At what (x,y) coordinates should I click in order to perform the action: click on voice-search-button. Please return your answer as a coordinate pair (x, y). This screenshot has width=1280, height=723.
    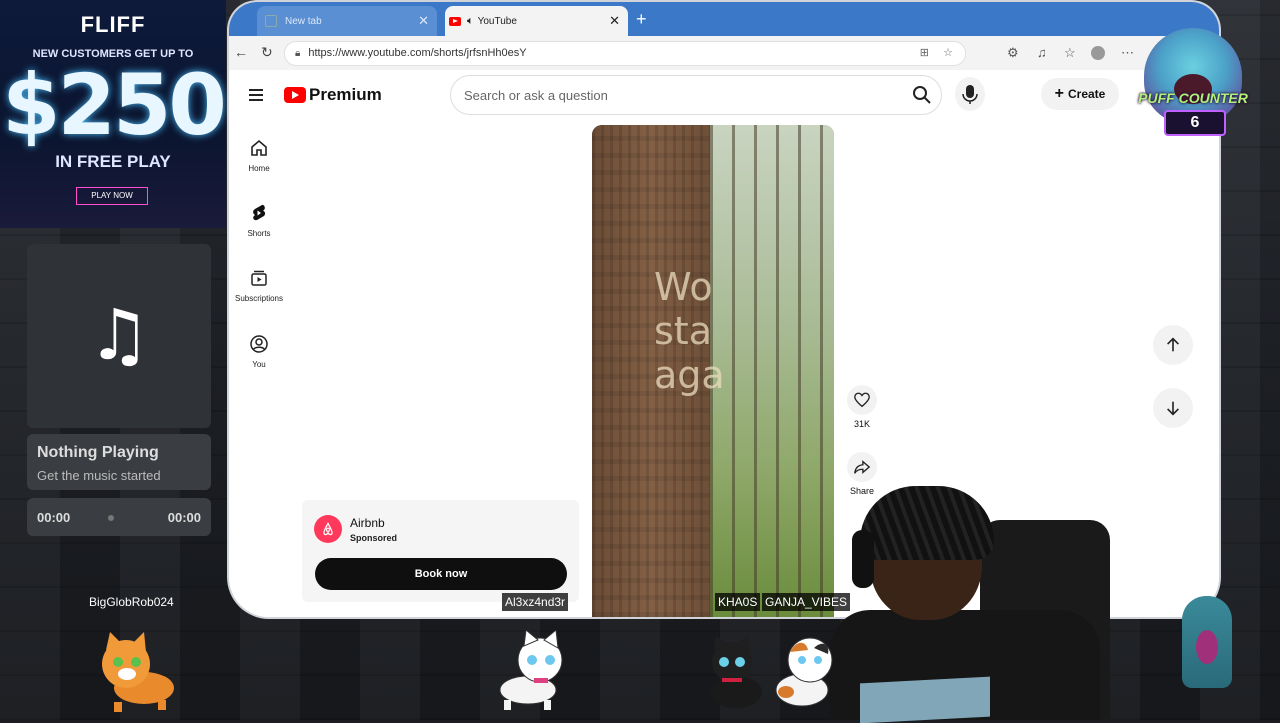
    Looking at the image, I should click on (970, 94).